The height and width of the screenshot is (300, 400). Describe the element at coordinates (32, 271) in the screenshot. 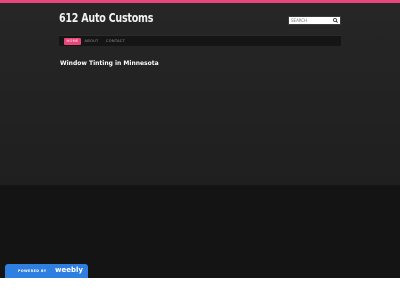

I see `badge-powered-by-text: POWERED BY` at that location.